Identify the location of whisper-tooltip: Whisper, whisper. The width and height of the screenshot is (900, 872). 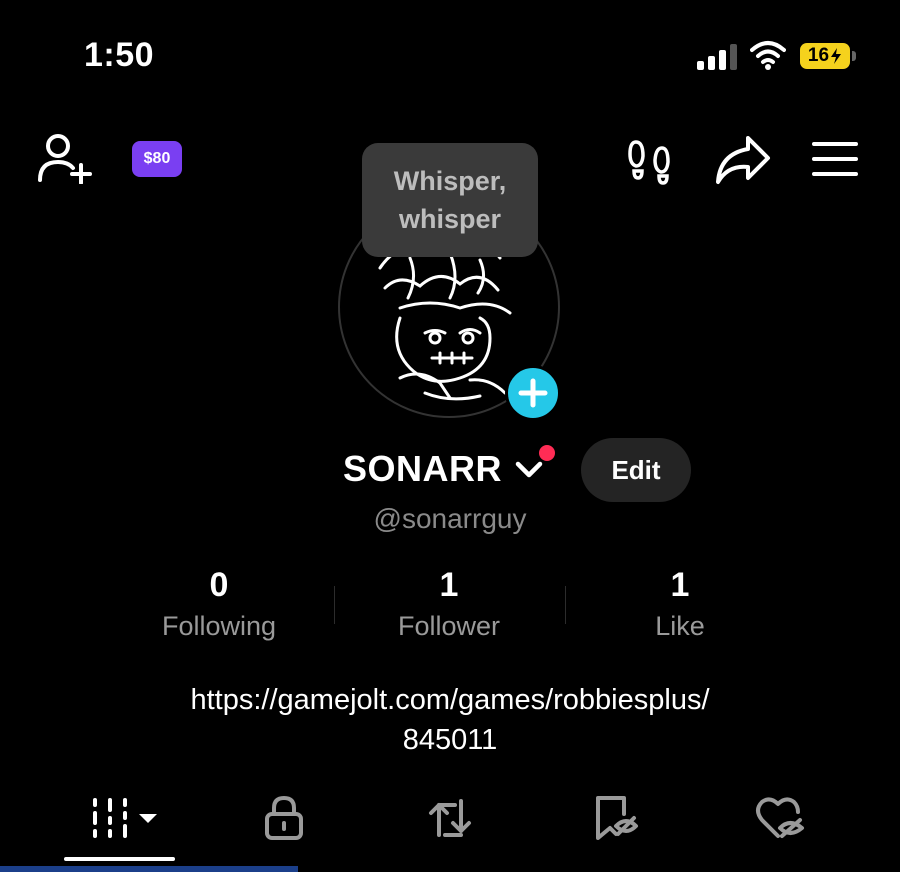
(450, 200).